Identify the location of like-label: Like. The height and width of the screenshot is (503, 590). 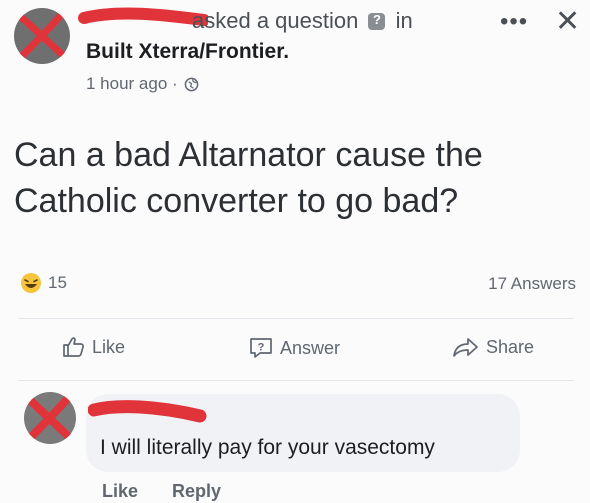
(109, 346).